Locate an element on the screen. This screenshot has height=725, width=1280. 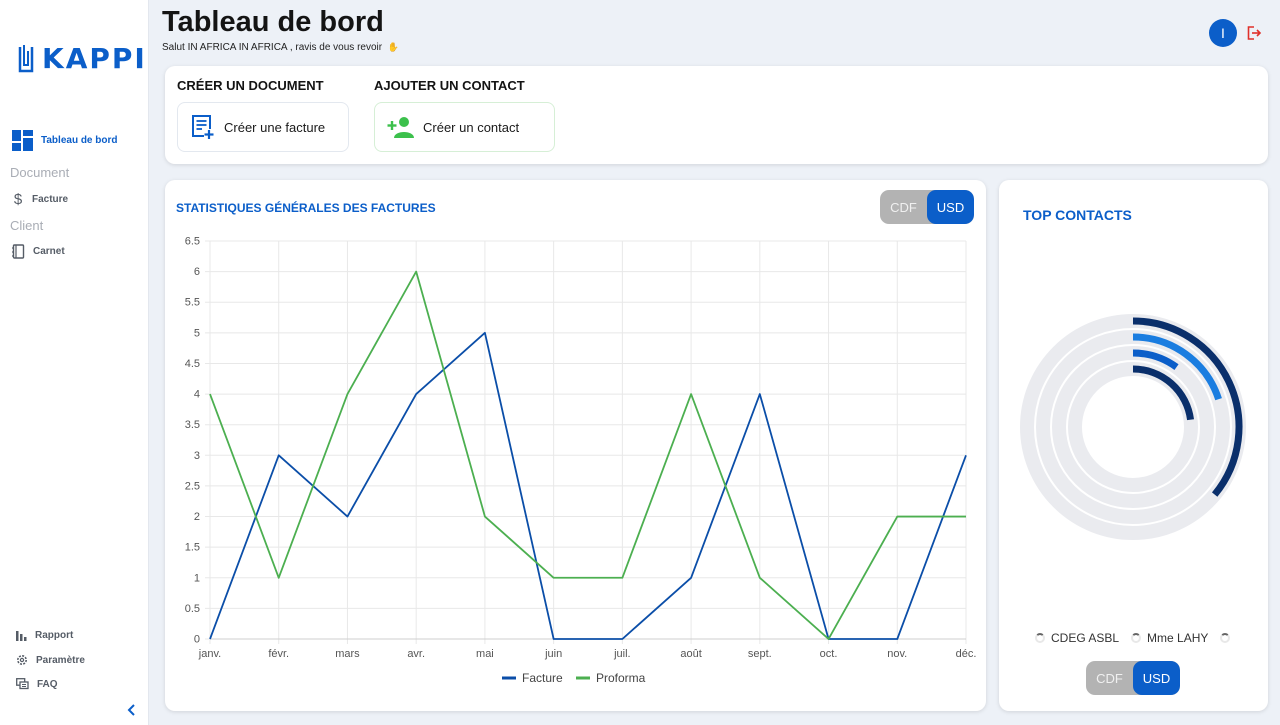
section-client: Client is located at coordinates (27, 225).